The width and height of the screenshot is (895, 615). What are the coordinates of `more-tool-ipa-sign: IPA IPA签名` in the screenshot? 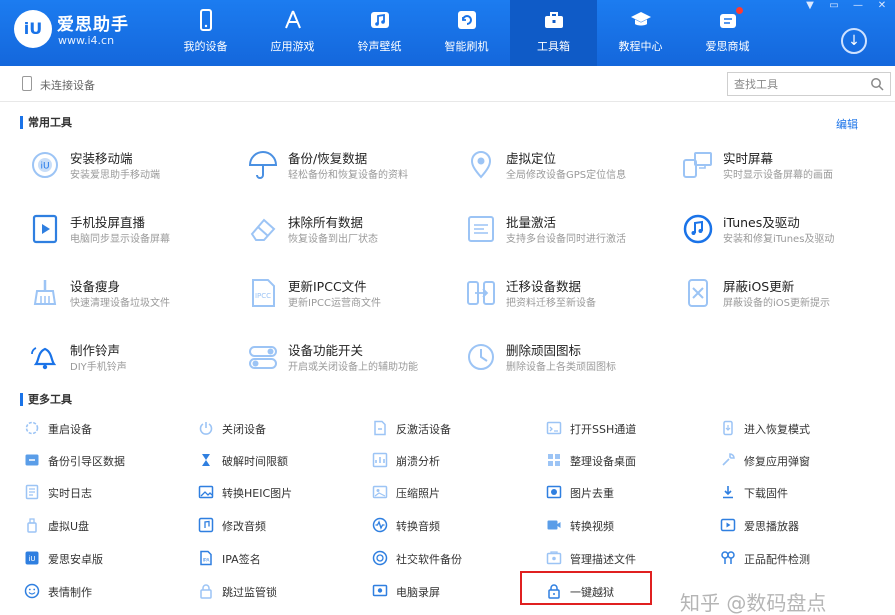 It's located at (282, 559).